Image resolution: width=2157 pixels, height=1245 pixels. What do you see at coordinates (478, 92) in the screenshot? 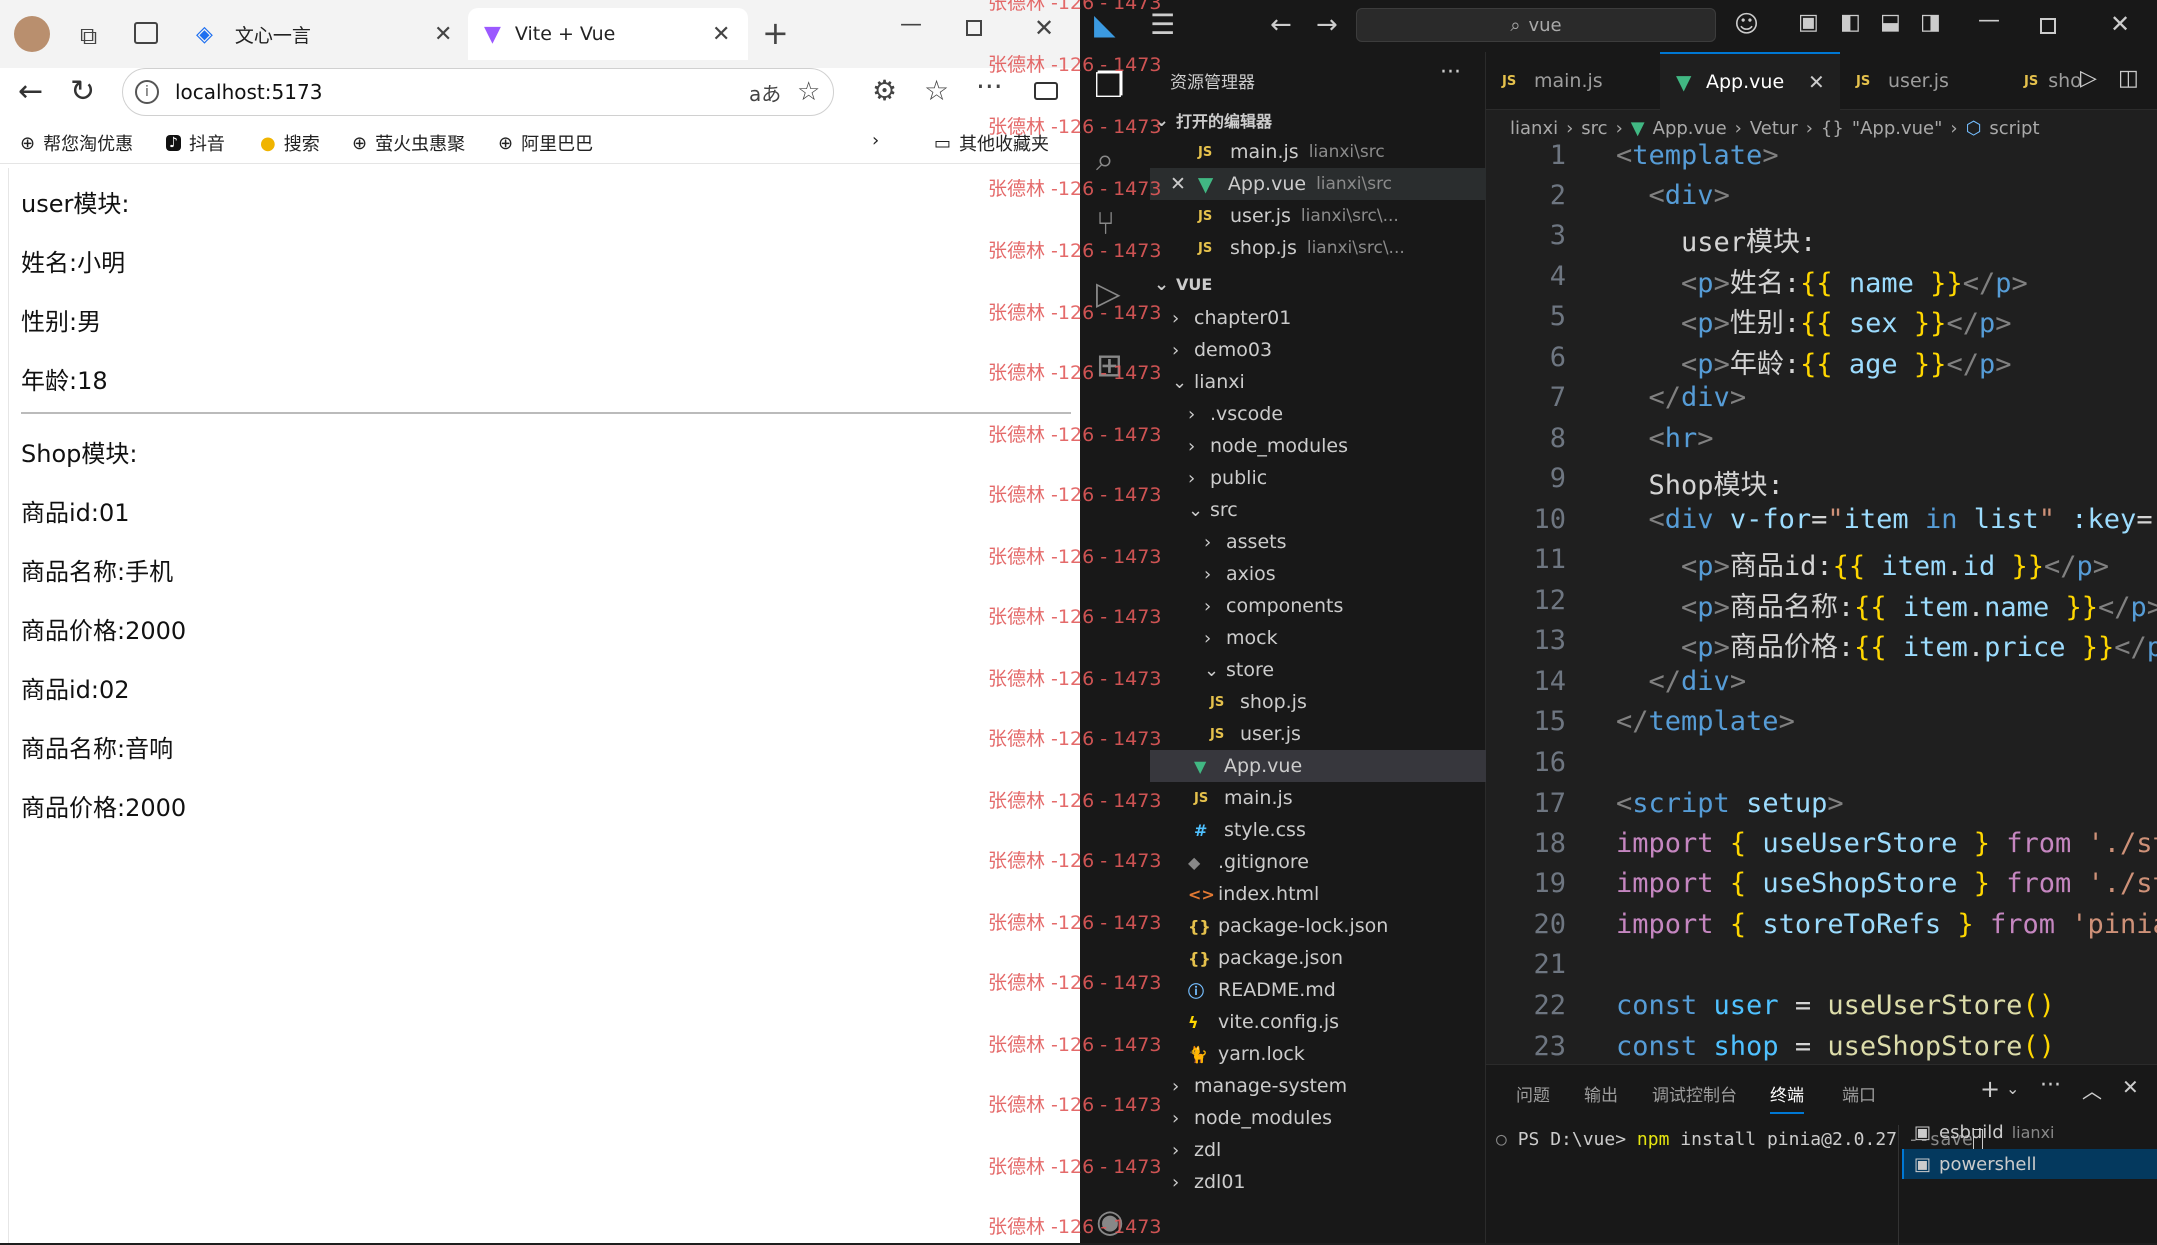
I see `address-bar: i localhost:5173 aあ ☆` at bounding box center [478, 92].